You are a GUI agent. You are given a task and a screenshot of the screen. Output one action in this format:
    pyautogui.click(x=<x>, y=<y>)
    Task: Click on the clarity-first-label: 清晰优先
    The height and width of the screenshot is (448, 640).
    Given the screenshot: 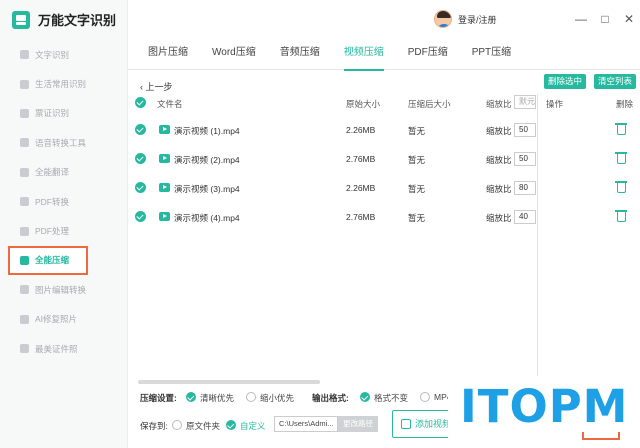 What is the action you would take?
    pyautogui.click(x=217, y=398)
    